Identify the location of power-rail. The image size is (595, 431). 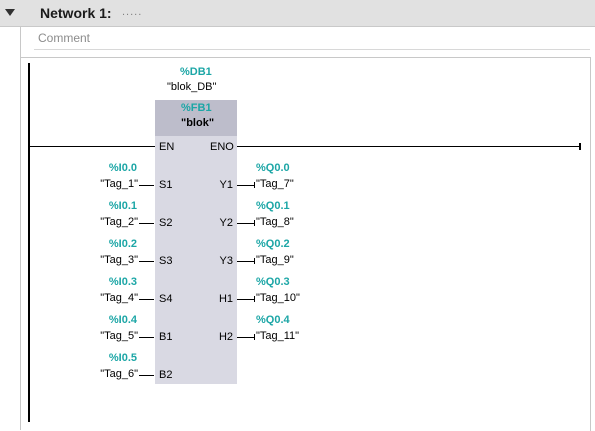
(29, 242).